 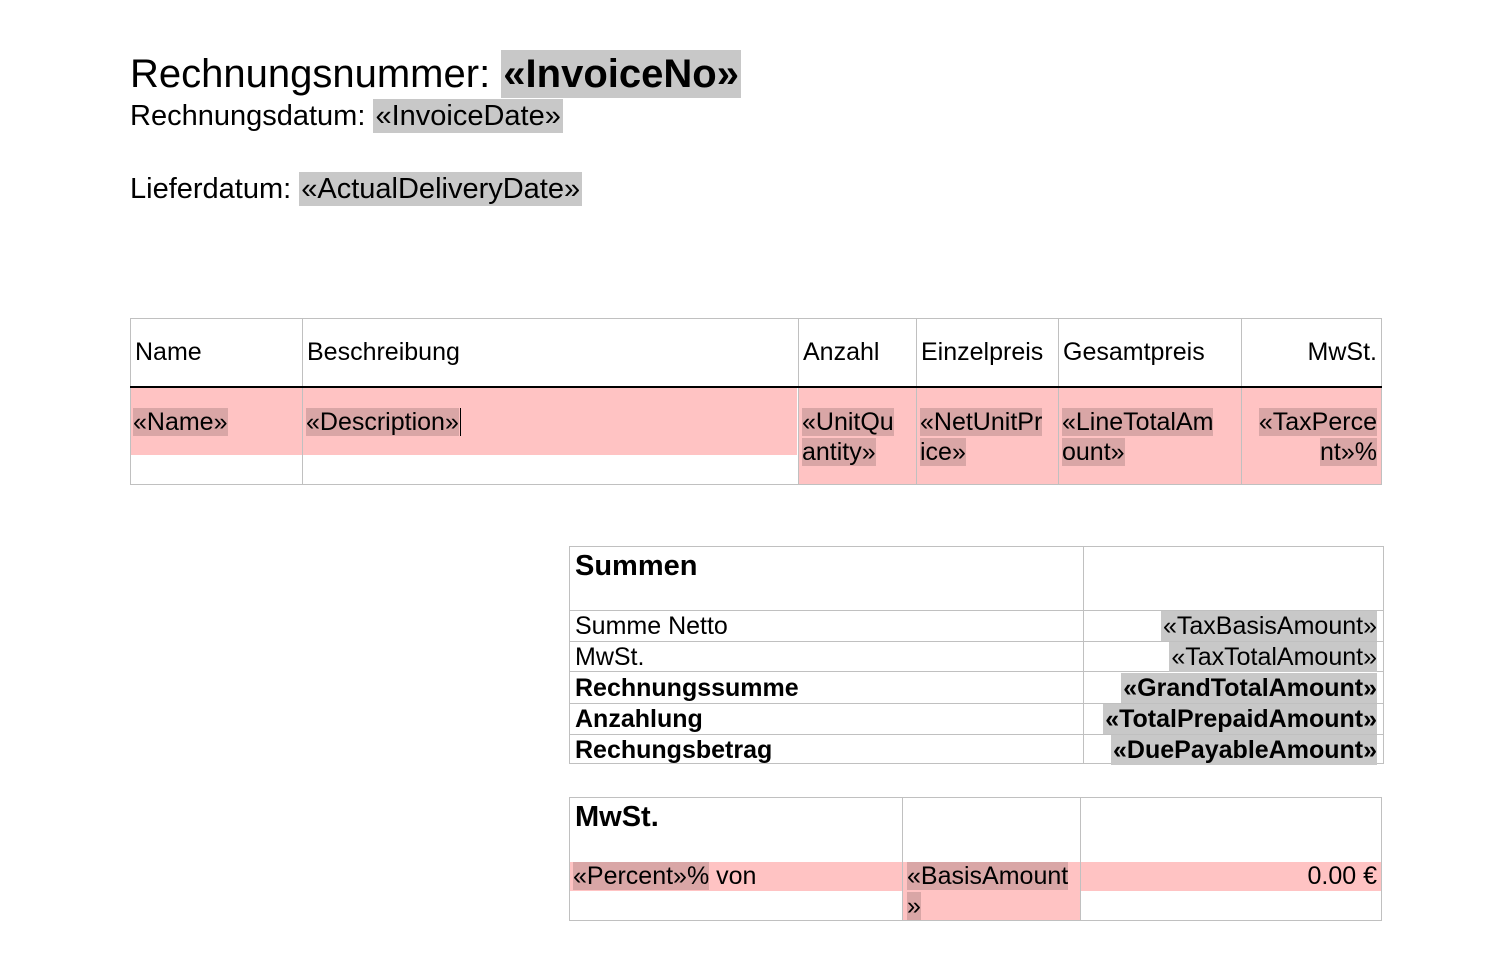 I want to click on sum-net-label: Summe Netto, so click(x=651, y=626).